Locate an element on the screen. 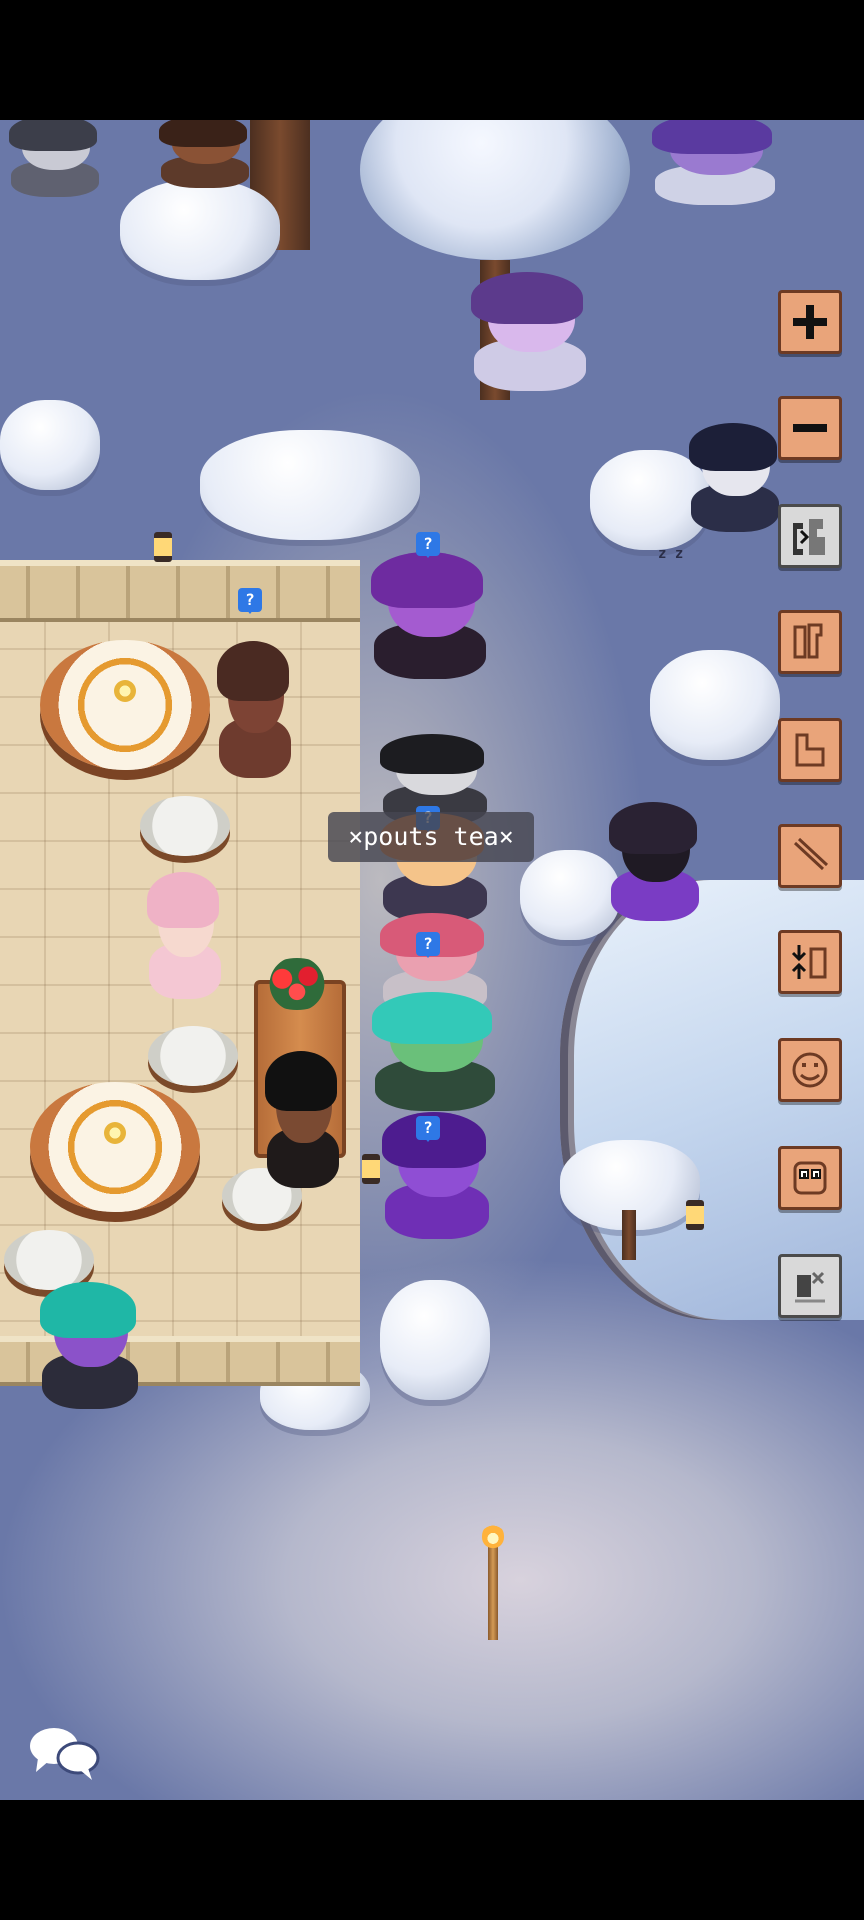 This screenshot has width=864, height=1920. sit-pony-icon is located at coordinates (808, 641).